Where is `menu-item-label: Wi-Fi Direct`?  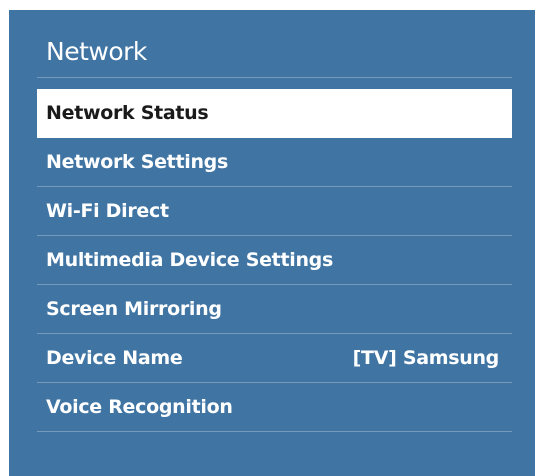 menu-item-label: Wi-Fi Direct is located at coordinates (107, 211).